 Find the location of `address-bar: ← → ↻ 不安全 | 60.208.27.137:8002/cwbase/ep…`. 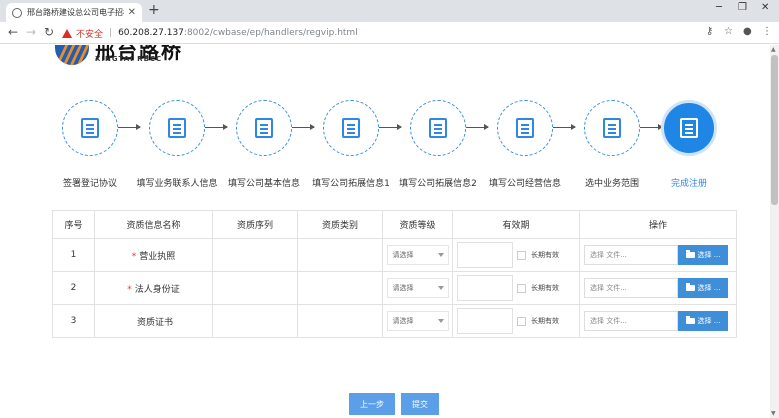

address-bar: ← → ↻ 不安全 | 60.208.27.137:8002/cwbase/ep… is located at coordinates (389, 33).